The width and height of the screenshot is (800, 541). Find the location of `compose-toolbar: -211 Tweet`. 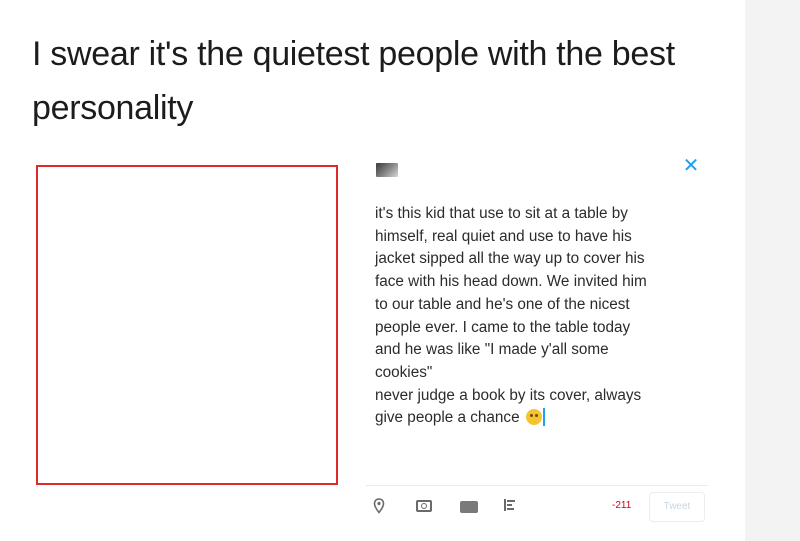

compose-toolbar: -211 Tweet is located at coordinates (537, 506).